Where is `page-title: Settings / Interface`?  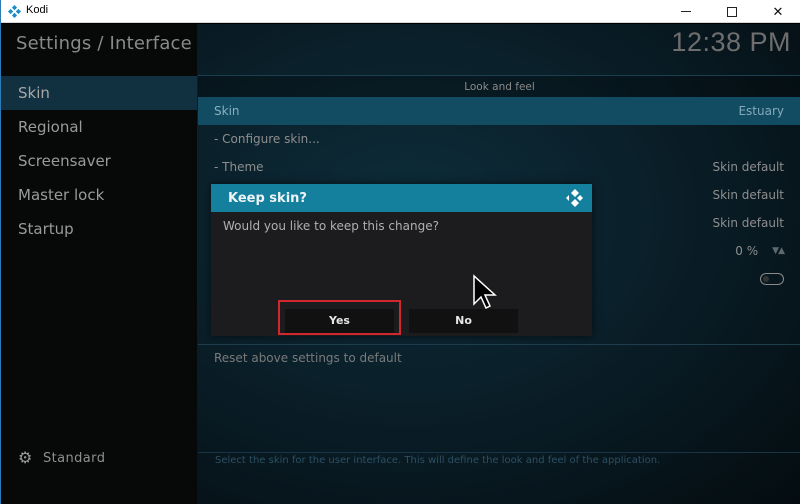 page-title: Settings / Interface is located at coordinates (104, 43).